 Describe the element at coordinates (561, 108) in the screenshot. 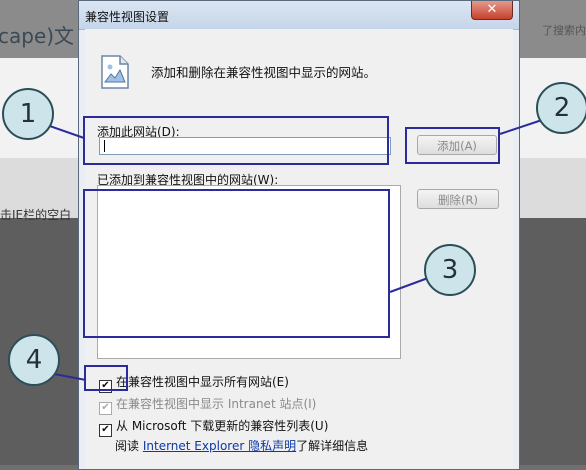

I see `annotation-bubble-2: 2` at that location.